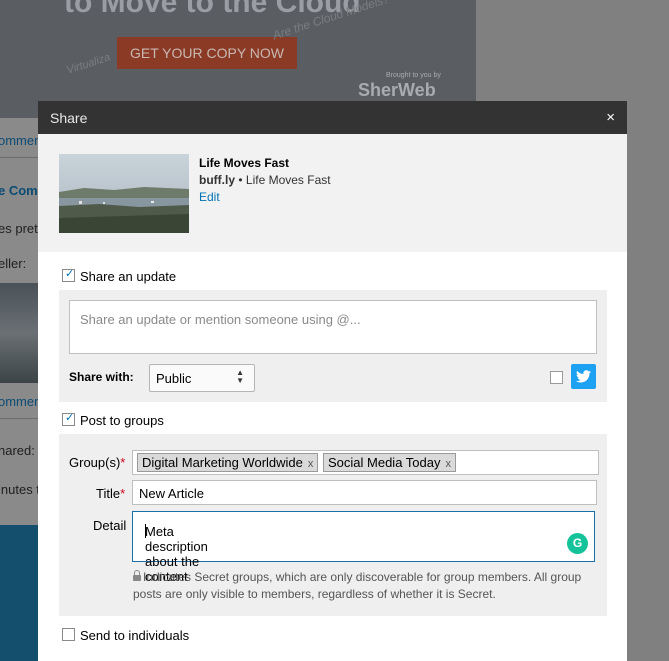  Describe the element at coordinates (174, 378) in the screenshot. I see `share-with-value: Public` at that location.